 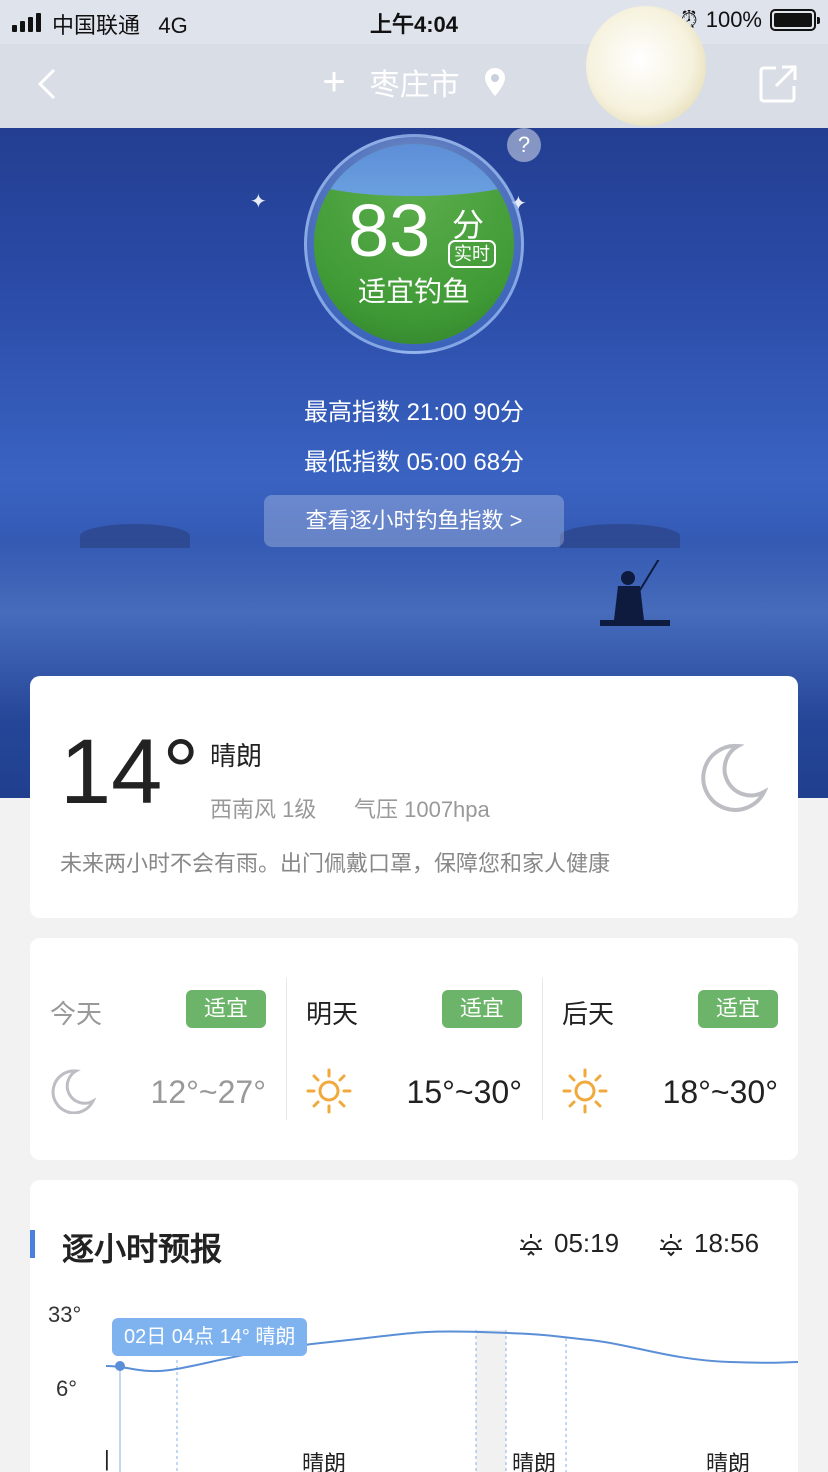 I want to click on hourly-fishing-index-button: 查看逐小时钓鱼指数 >, so click(x=414, y=521).